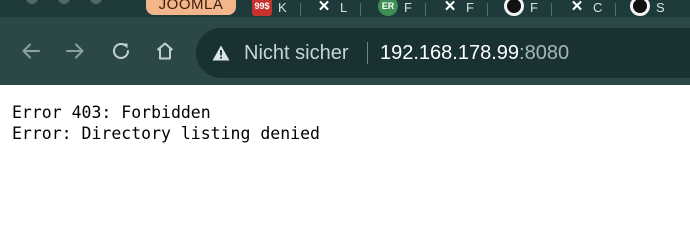 The image size is (690, 240). What do you see at coordinates (660, 7) in the screenshot?
I see `tab-label: S` at bounding box center [660, 7].